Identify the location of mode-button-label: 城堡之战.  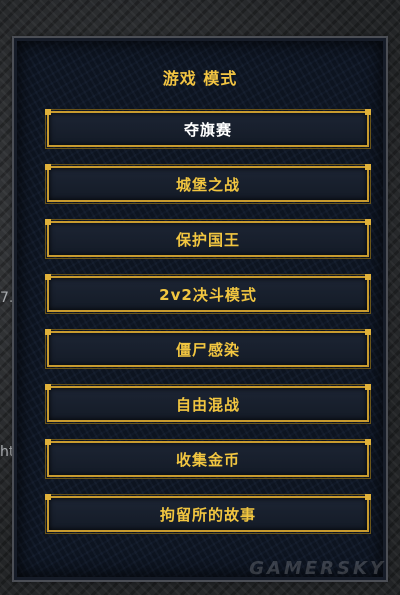
(207, 184).